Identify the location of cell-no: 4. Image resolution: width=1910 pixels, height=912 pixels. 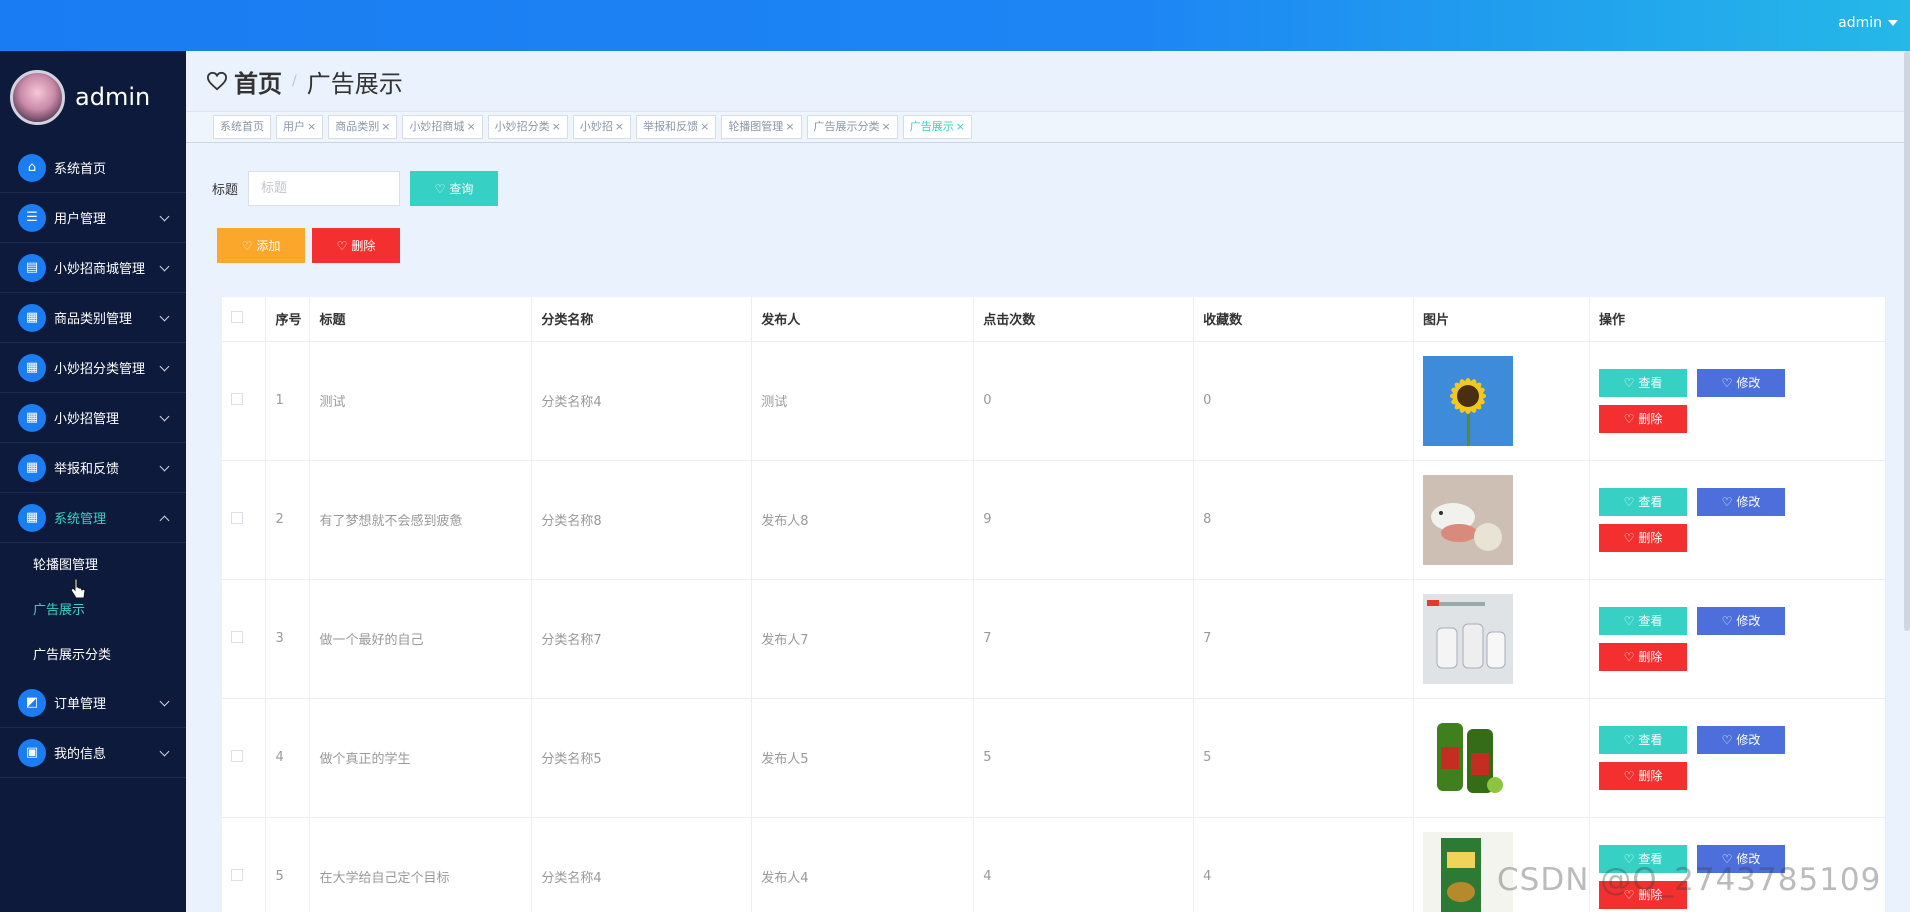
(288, 758).